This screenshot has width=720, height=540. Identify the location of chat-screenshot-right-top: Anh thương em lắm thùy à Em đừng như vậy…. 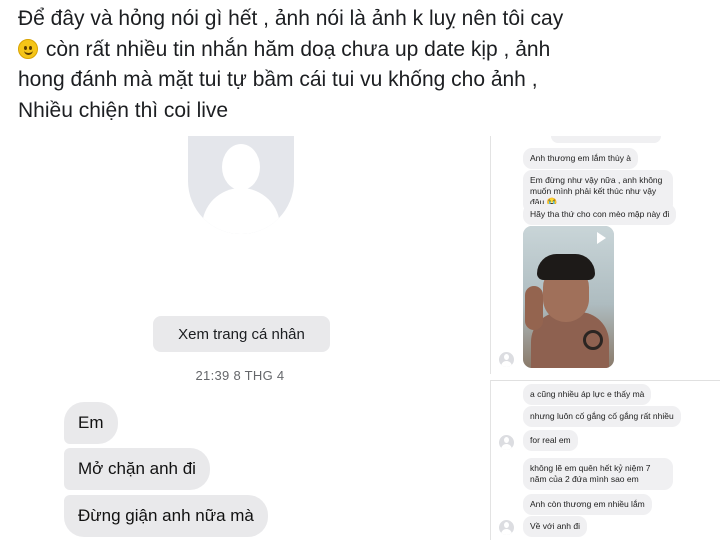
(605, 255).